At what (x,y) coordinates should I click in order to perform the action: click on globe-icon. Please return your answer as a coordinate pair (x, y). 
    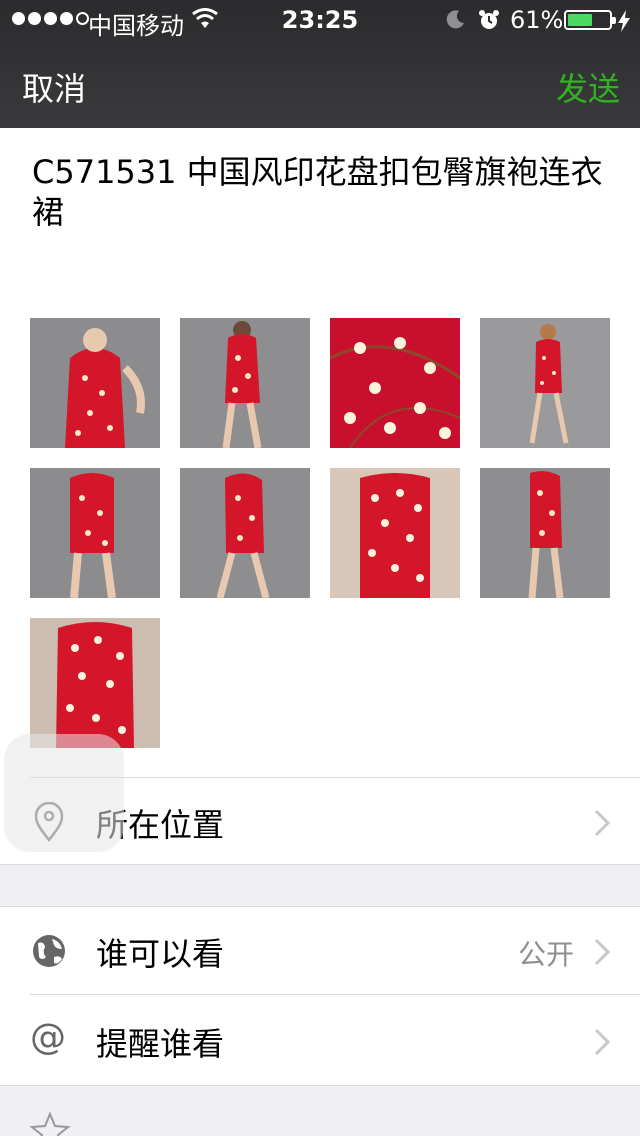
    Looking at the image, I should click on (49, 951).